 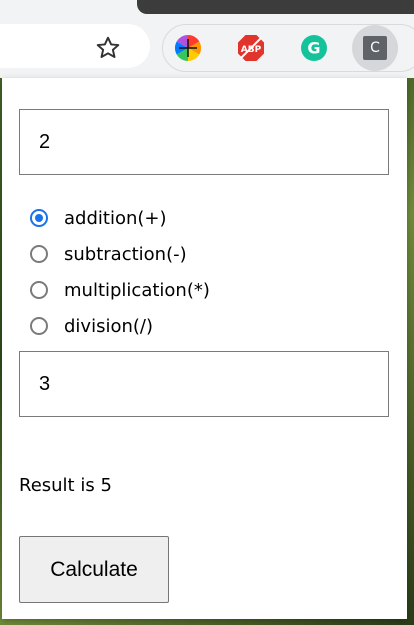 What do you see at coordinates (115, 218) in the screenshot?
I see `addition-label: addition(+)` at bounding box center [115, 218].